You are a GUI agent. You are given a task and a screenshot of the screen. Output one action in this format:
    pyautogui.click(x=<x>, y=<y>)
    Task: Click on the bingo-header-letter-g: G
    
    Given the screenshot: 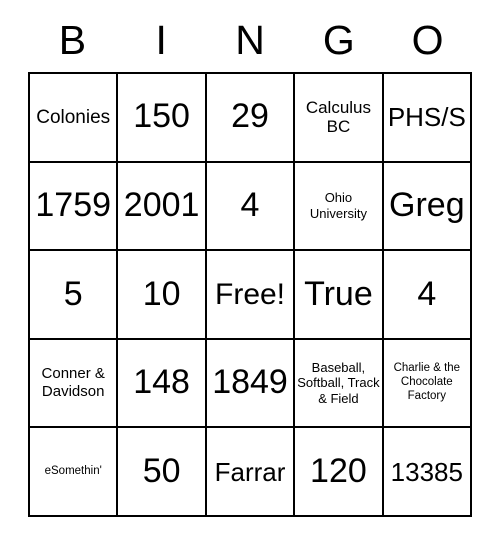 What is the action you would take?
    pyautogui.click(x=338, y=39)
    